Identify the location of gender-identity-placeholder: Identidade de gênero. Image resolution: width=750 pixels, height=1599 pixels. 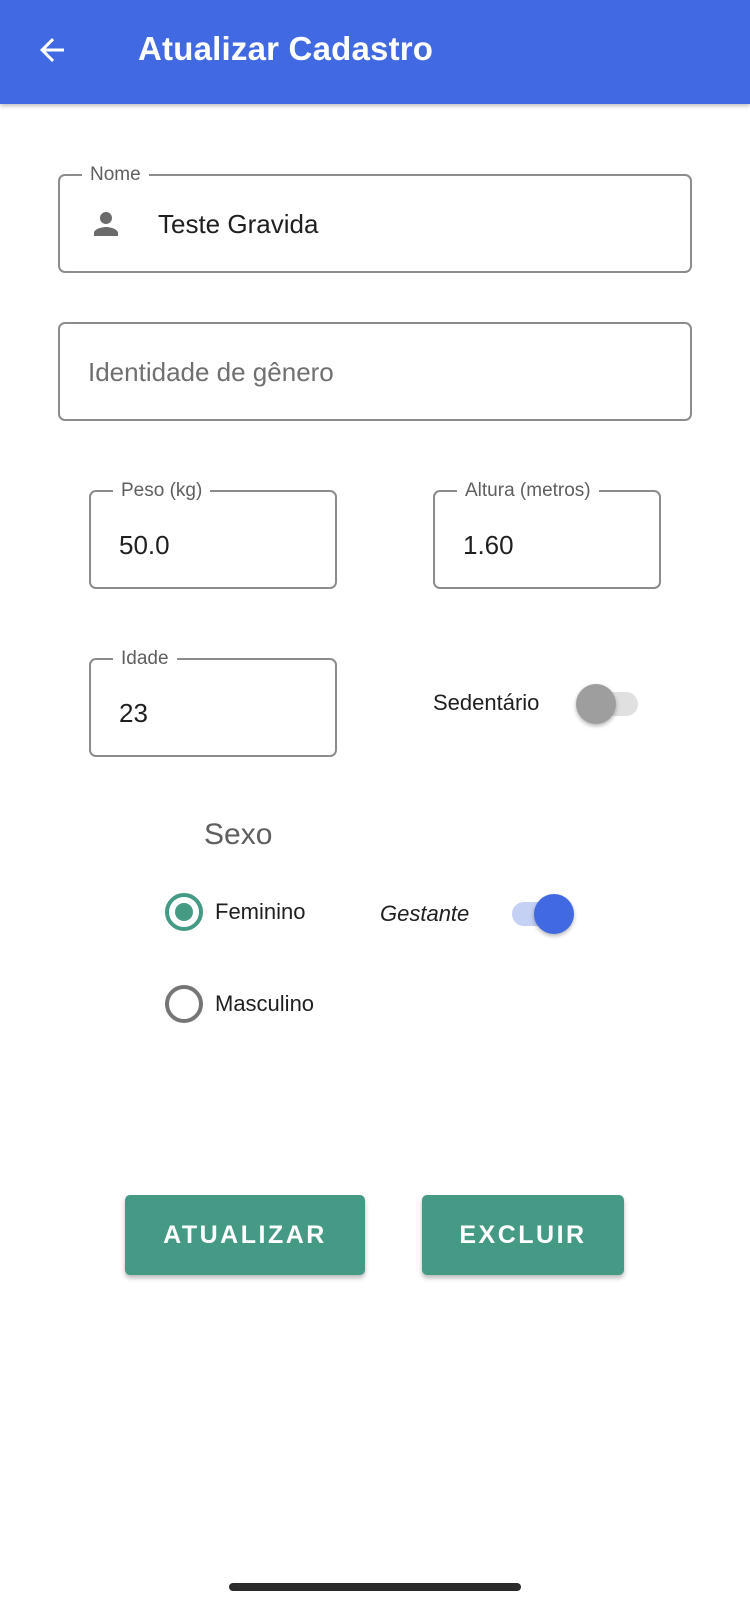
(211, 372).